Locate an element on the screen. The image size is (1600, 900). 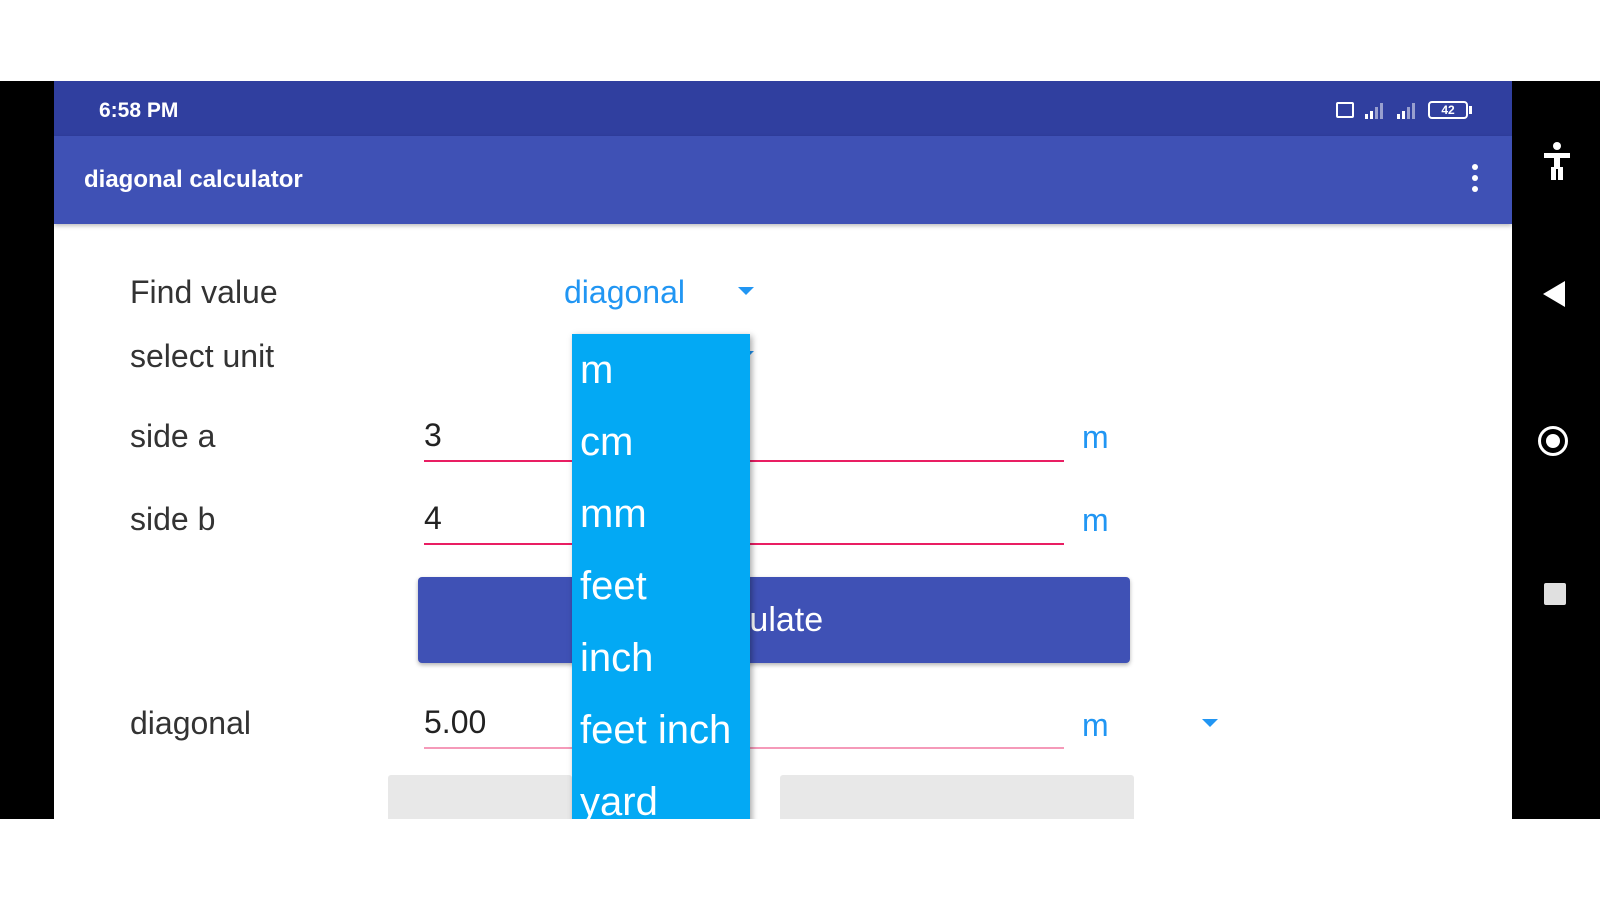
secondary-button-right is located at coordinates (957, 797).